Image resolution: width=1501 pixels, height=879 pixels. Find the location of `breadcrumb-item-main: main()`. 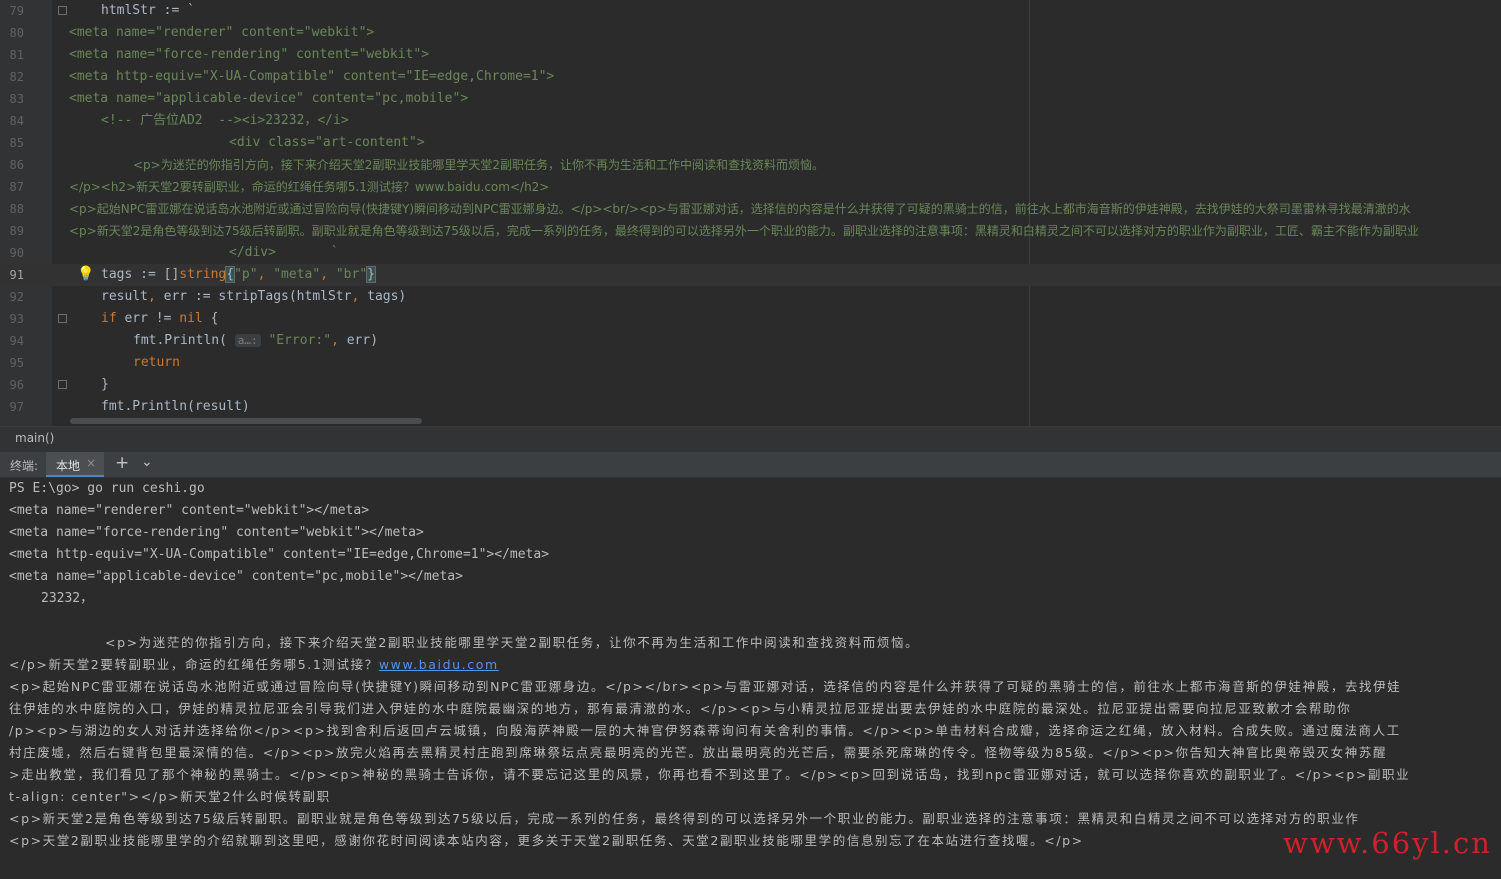

breadcrumb-item-main: main() is located at coordinates (34, 438).